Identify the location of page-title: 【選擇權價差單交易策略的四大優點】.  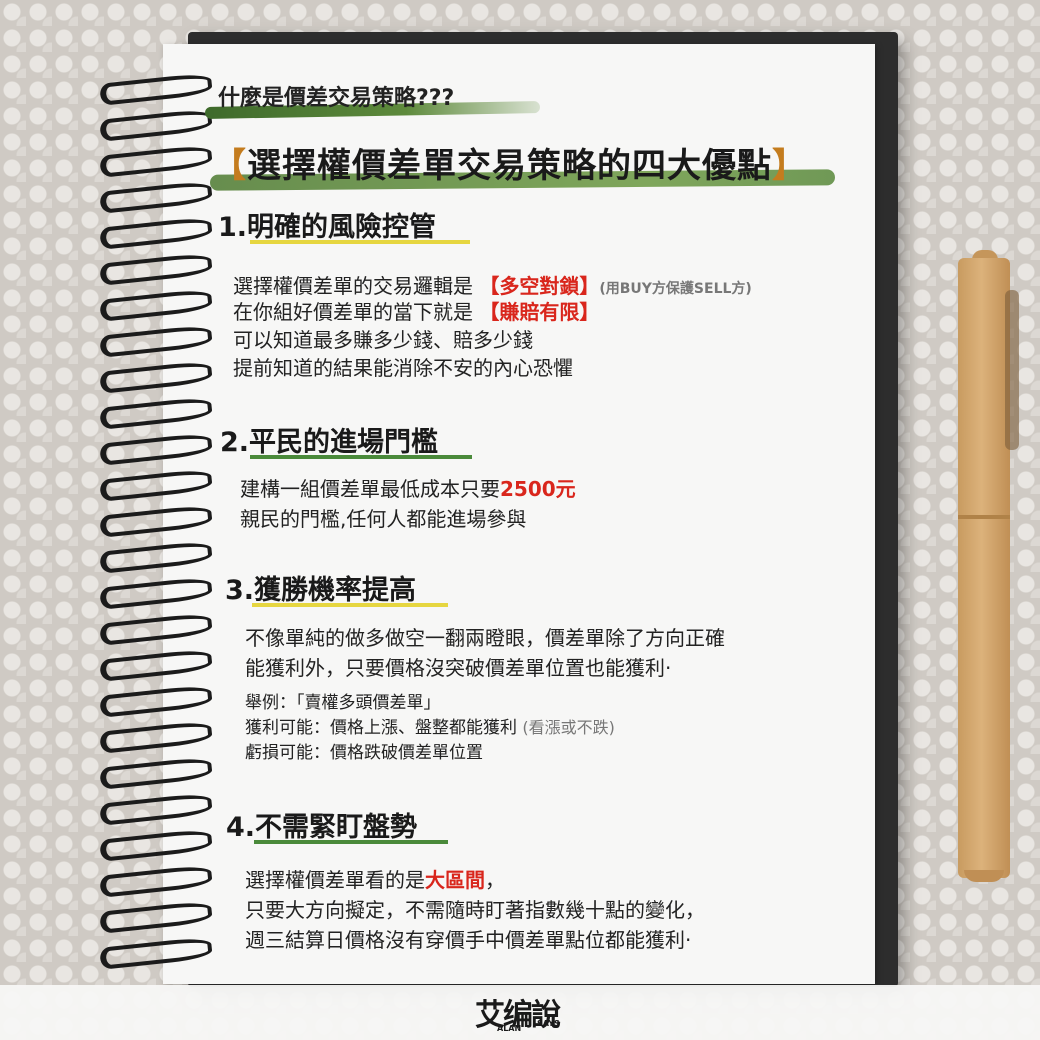
(509, 162).